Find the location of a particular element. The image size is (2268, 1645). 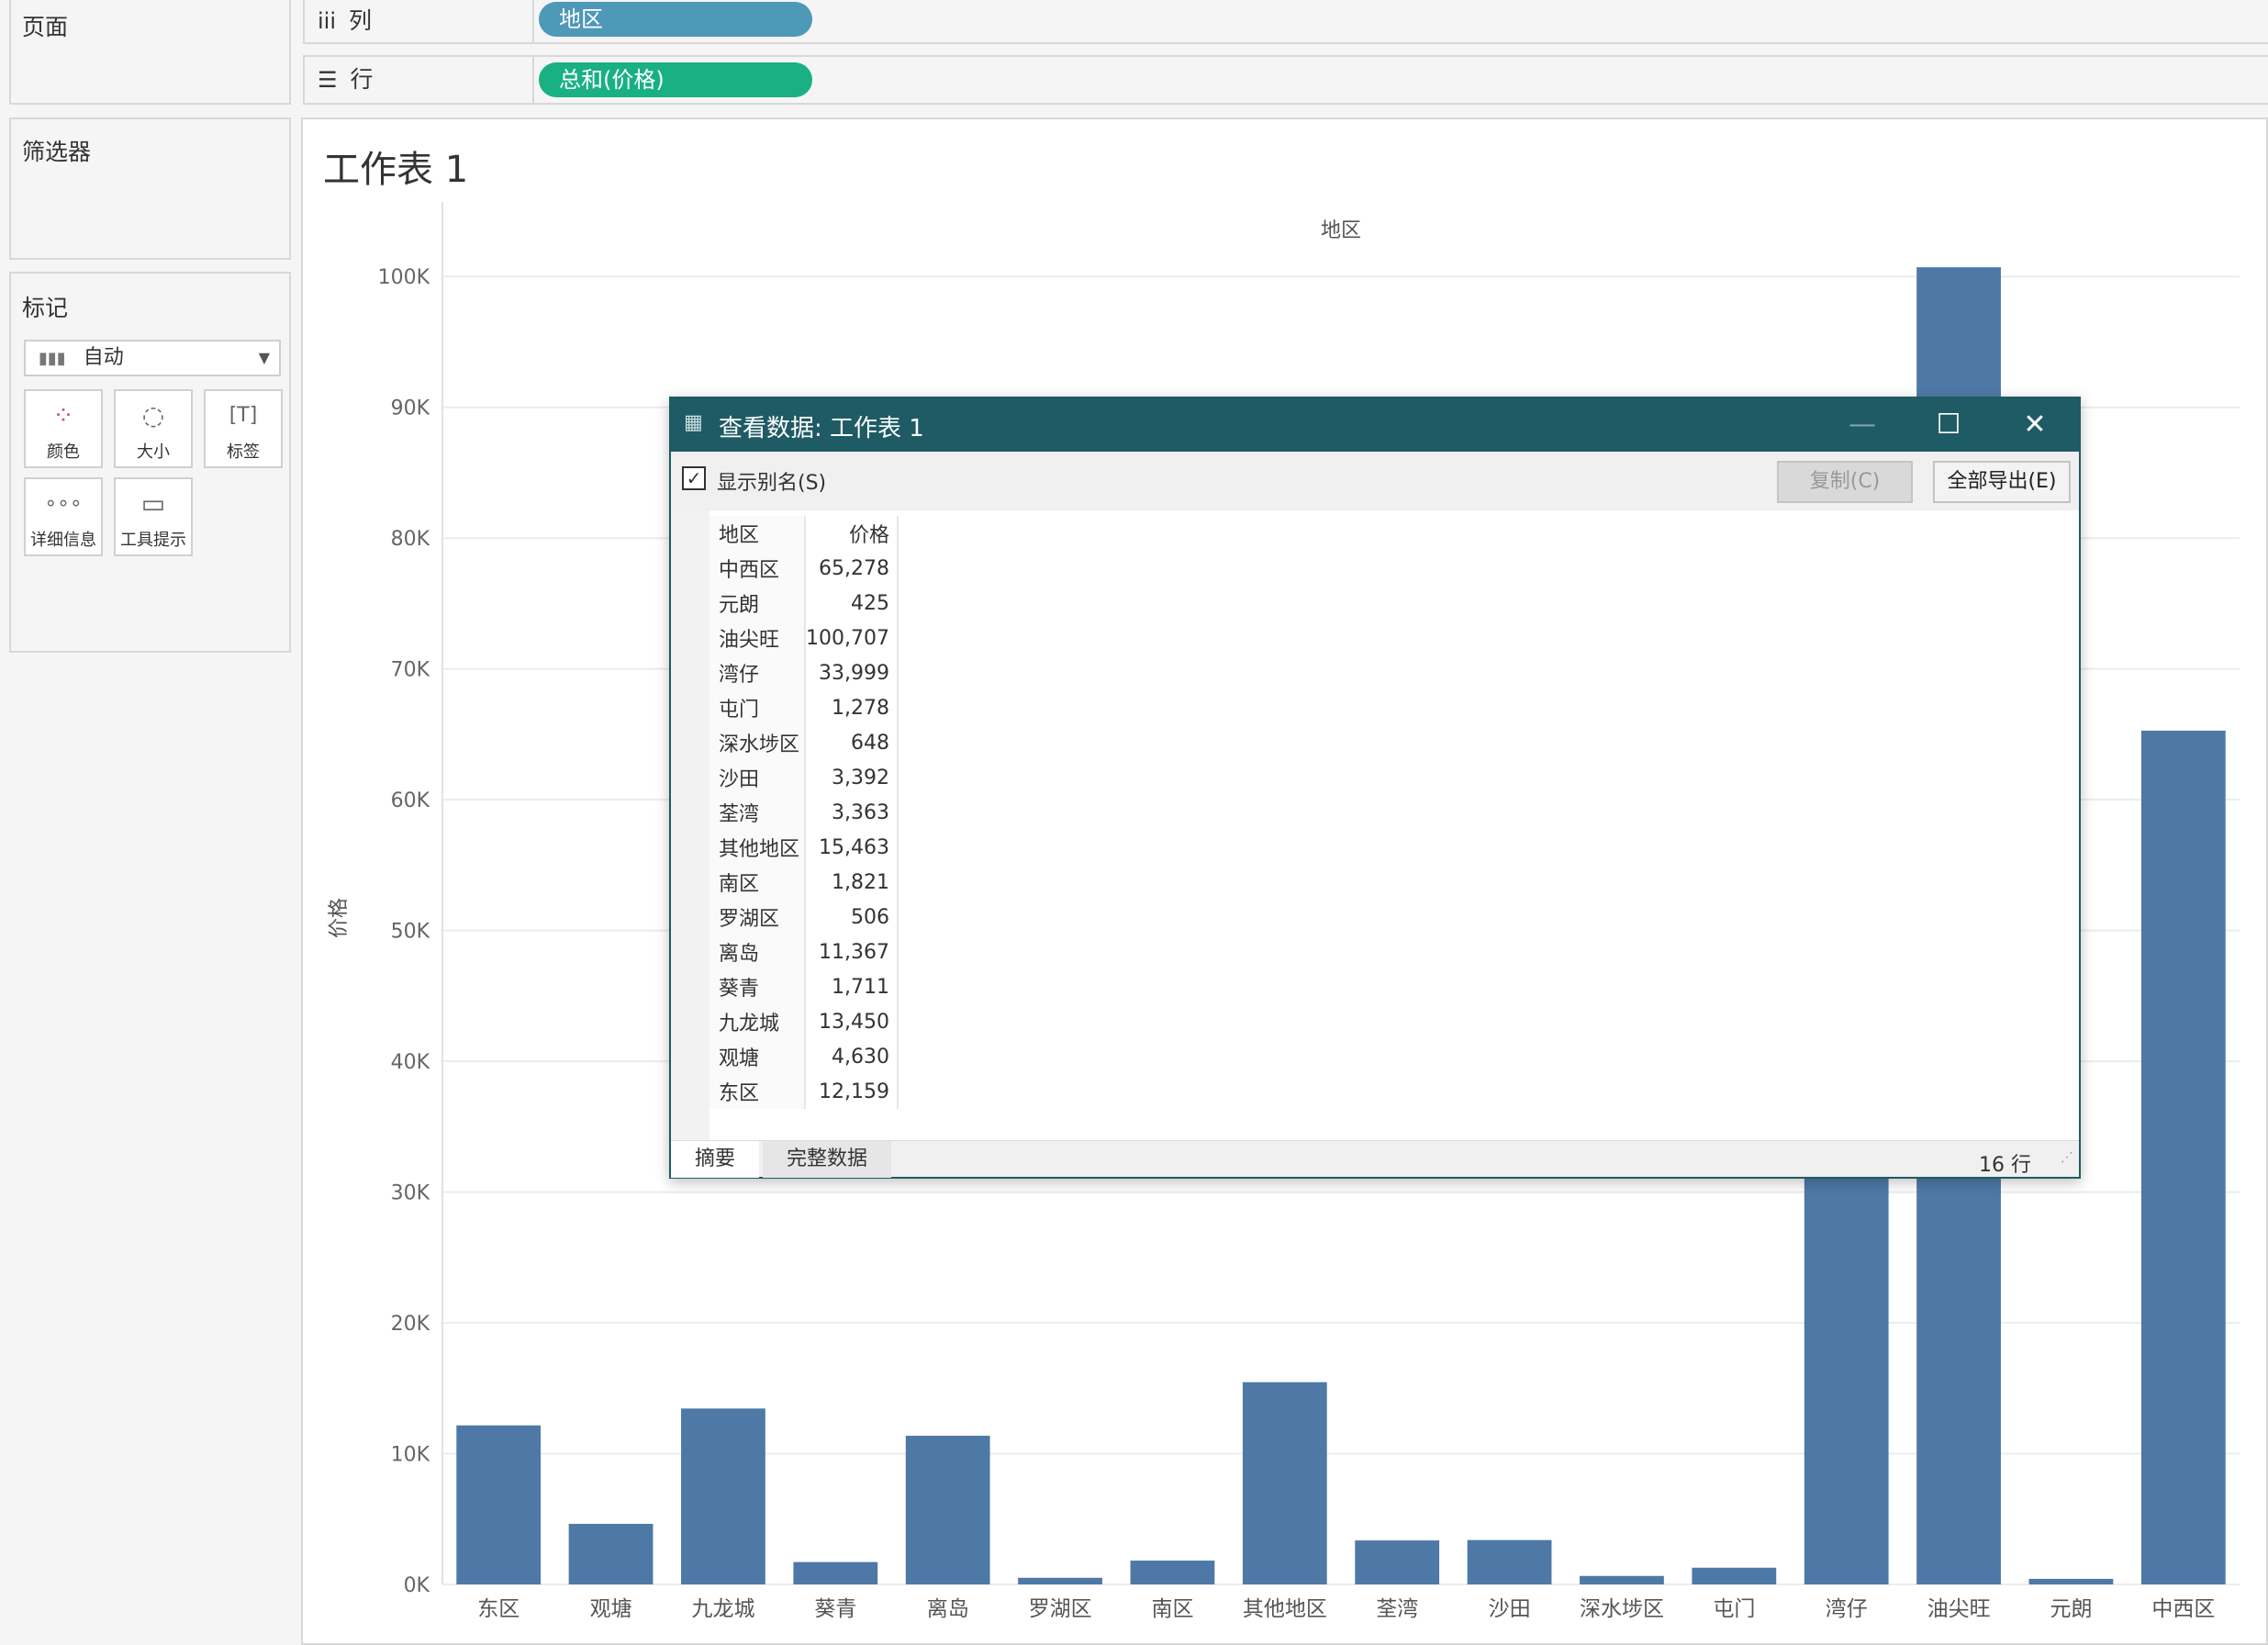

filters-panel: 筛选器 is located at coordinates (150, 189).